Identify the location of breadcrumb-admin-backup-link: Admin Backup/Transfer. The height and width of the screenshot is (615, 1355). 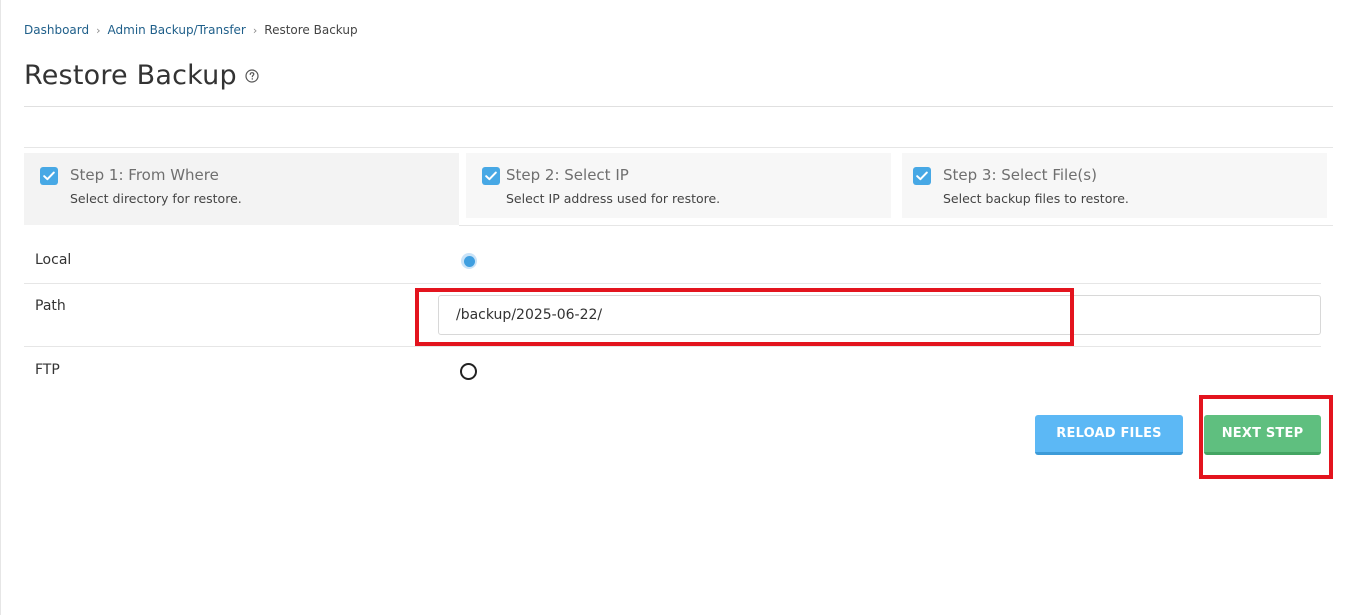
(177, 30).